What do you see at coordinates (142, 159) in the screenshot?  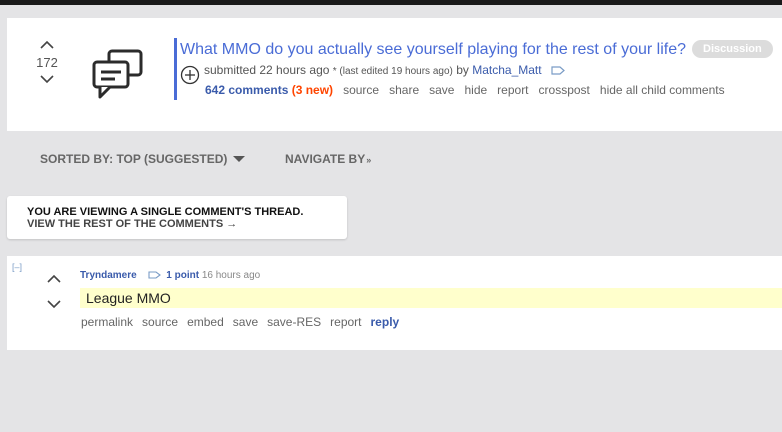 I see `sort-dropdown: SORTED BY: TOP (SUGGESTED)` at bounding box center [142, 159].